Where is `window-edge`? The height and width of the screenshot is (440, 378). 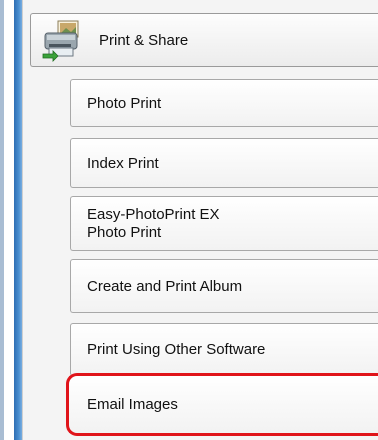
window-edge is located at coordinates (2, 220).